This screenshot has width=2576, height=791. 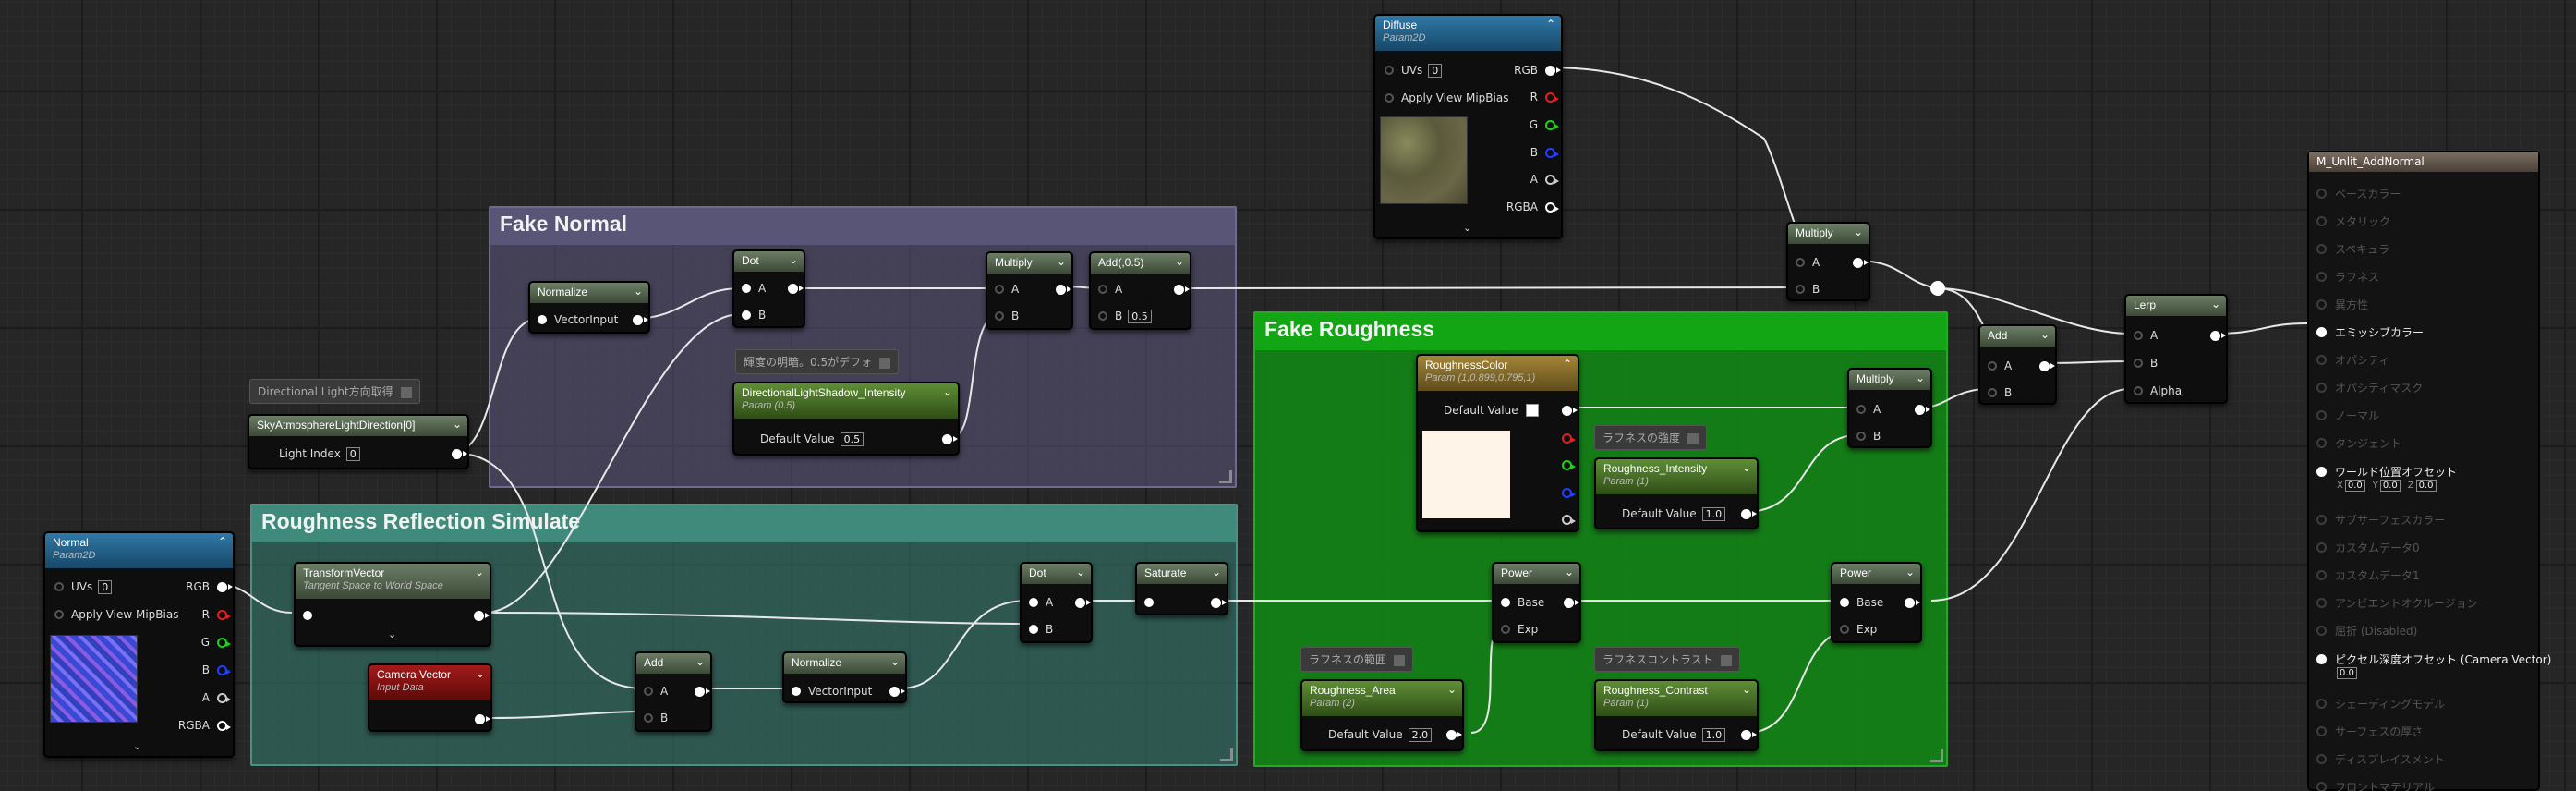 What do you see at coordinates (2397, 603) in the screenshot?
I see `result-pin: アンビエントオクルージョン` at bounding box center [2397, 603].